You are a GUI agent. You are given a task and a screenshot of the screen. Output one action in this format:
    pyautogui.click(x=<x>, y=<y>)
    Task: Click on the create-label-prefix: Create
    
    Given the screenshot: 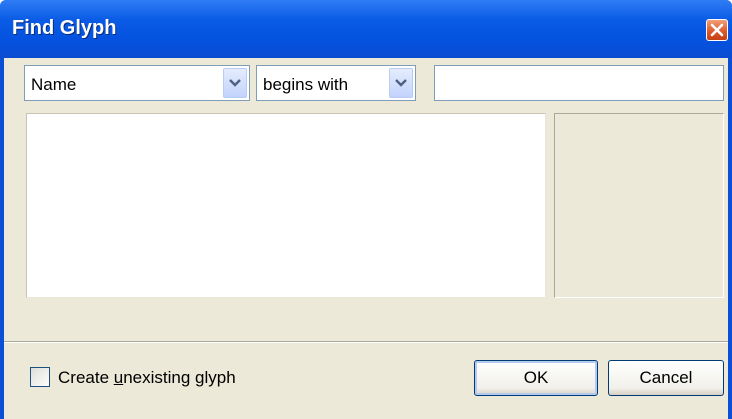 What is the action you would take?
    pyautogui.click(x=86, y=377)
    